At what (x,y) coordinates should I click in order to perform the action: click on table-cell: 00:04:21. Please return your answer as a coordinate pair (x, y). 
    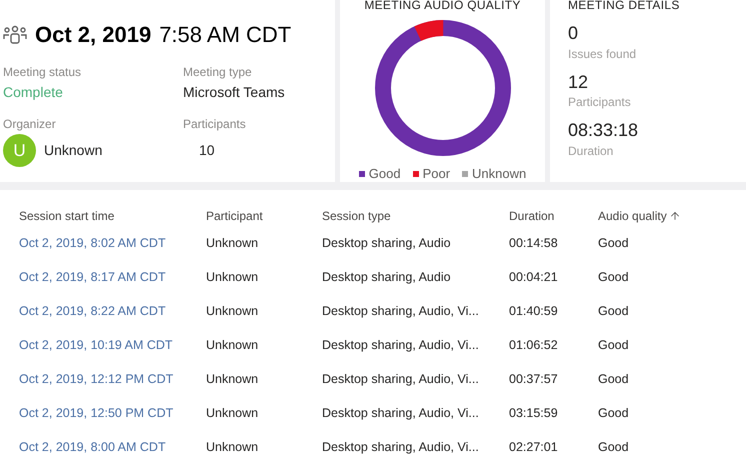
    Looking at the image, I should click on (533, 277).